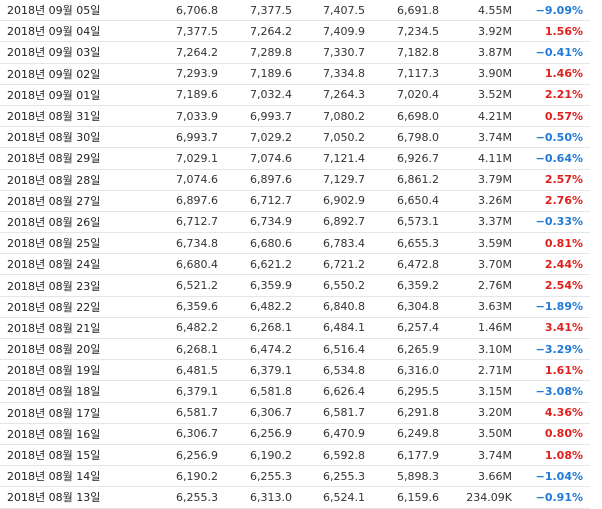 This screenshot has width=602, height=509. Describe the element at coordinates (263, 137) in the screenshot. I see `open-cell: 7,029.2` at that location.